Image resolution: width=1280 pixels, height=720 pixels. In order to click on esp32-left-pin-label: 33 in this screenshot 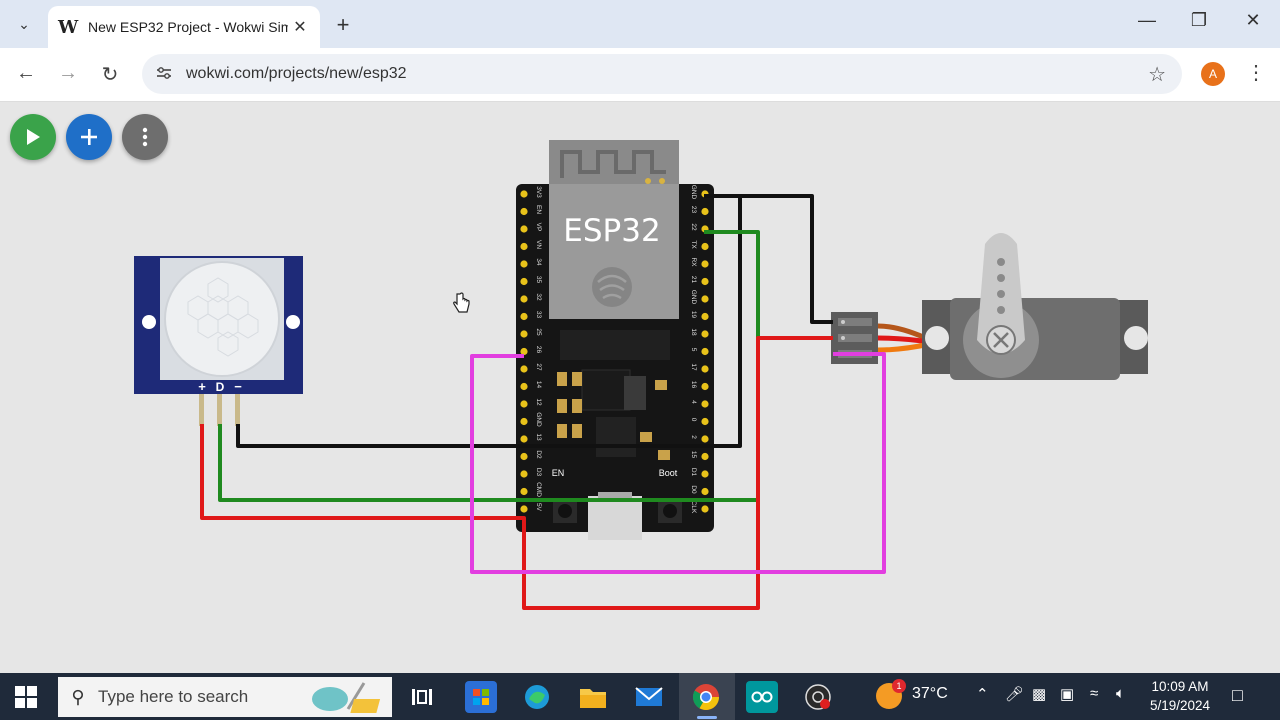, I will do `click(538, 315)`.